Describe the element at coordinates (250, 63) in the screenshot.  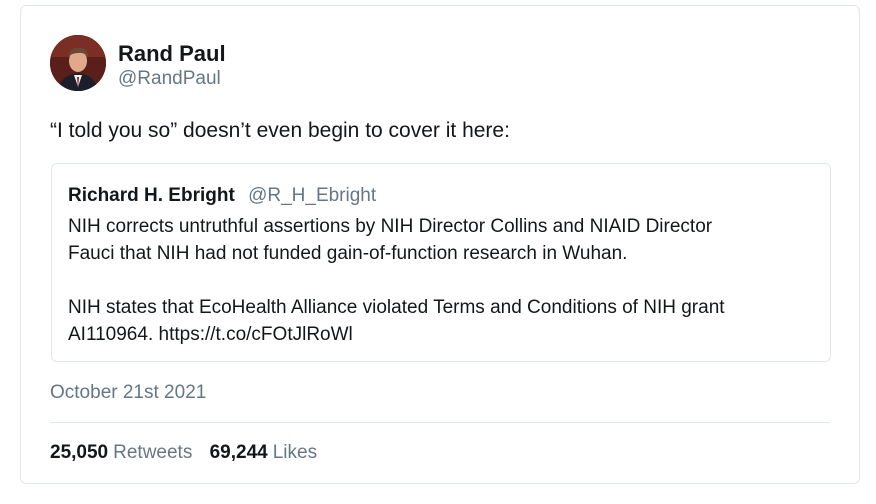
I see `tweet-header: Rand Paul @RandPaul` at that location.